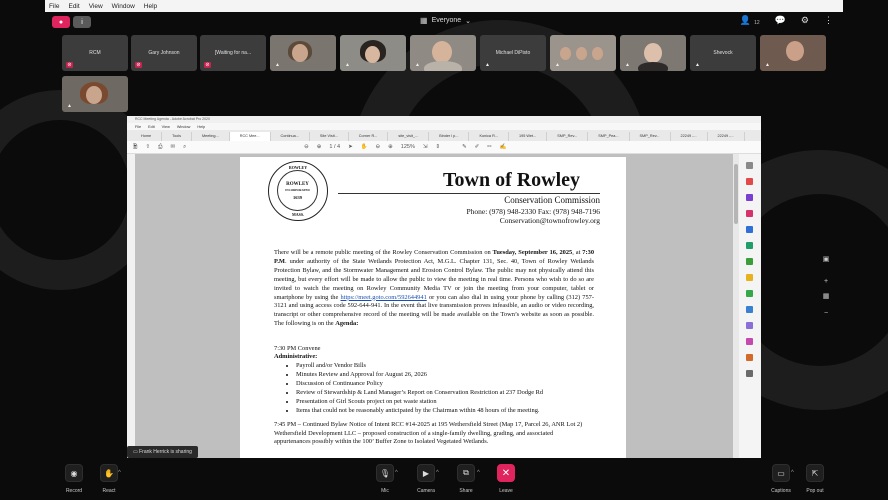 This screenshot has width=888, height=500. Describe the element at coordinates (151, 127) in the screenshot. I see `acrobat-menu-edit: Edit` at that location.